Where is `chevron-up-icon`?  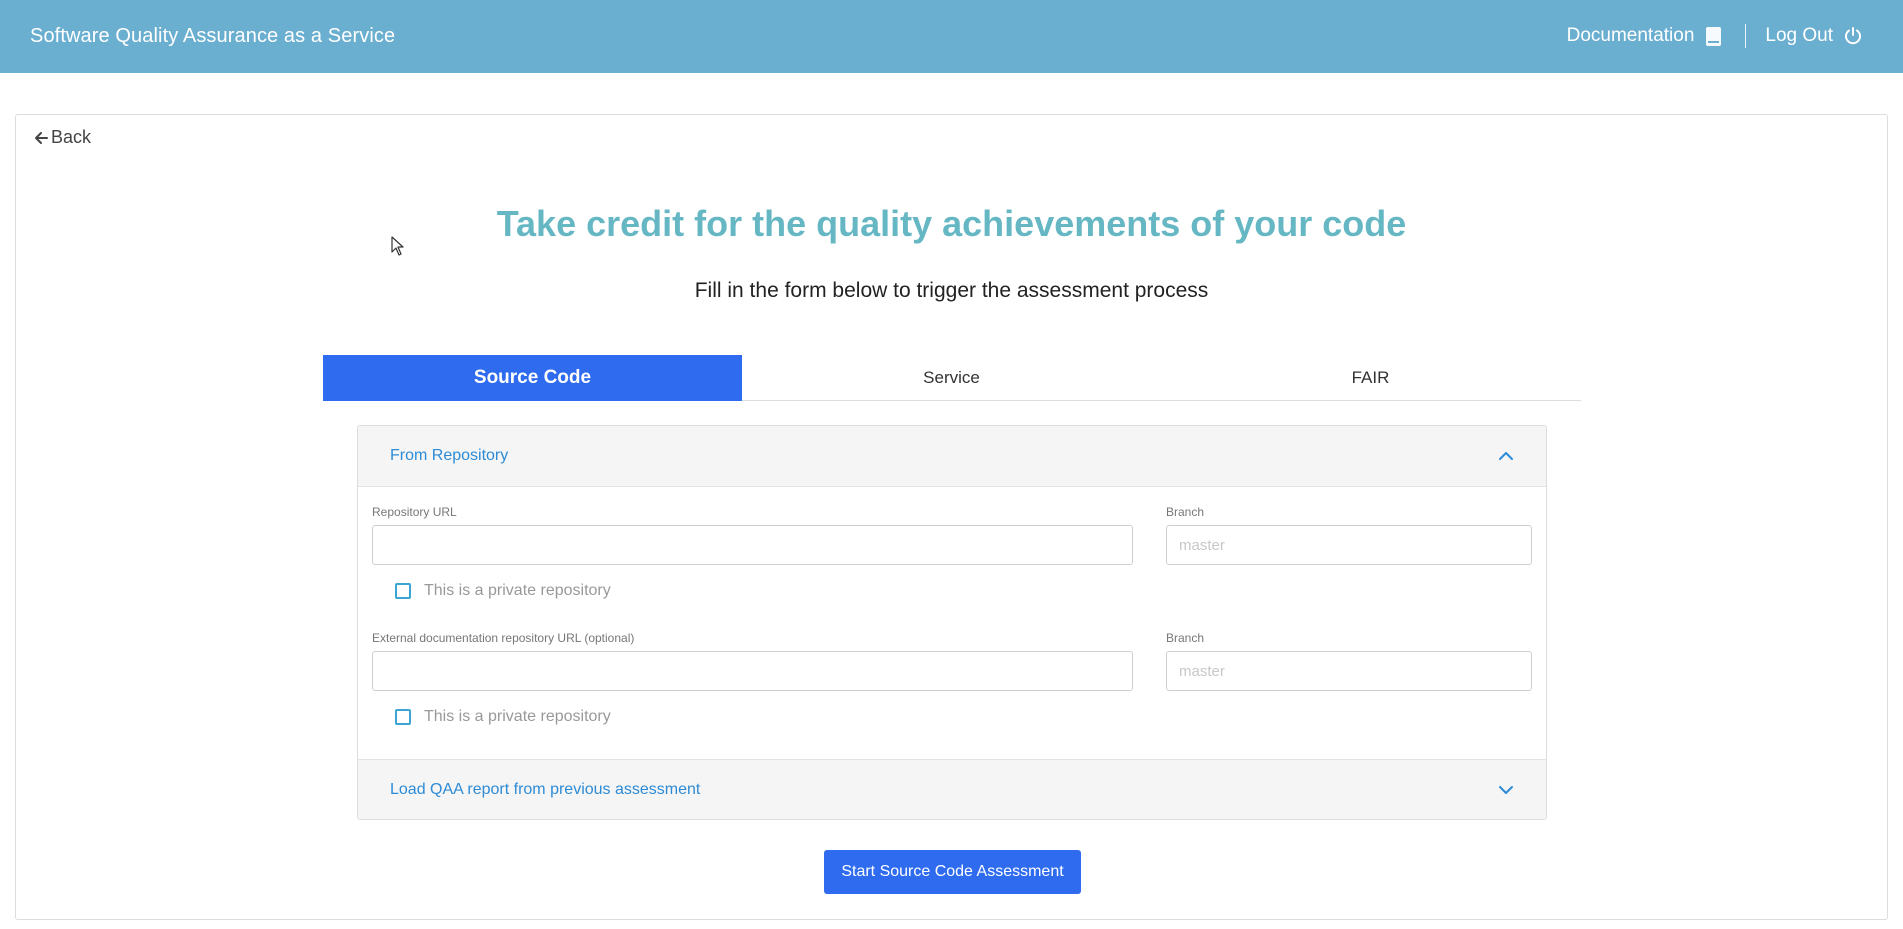 chevron-up-icon is located at coordinates (1506, 456).